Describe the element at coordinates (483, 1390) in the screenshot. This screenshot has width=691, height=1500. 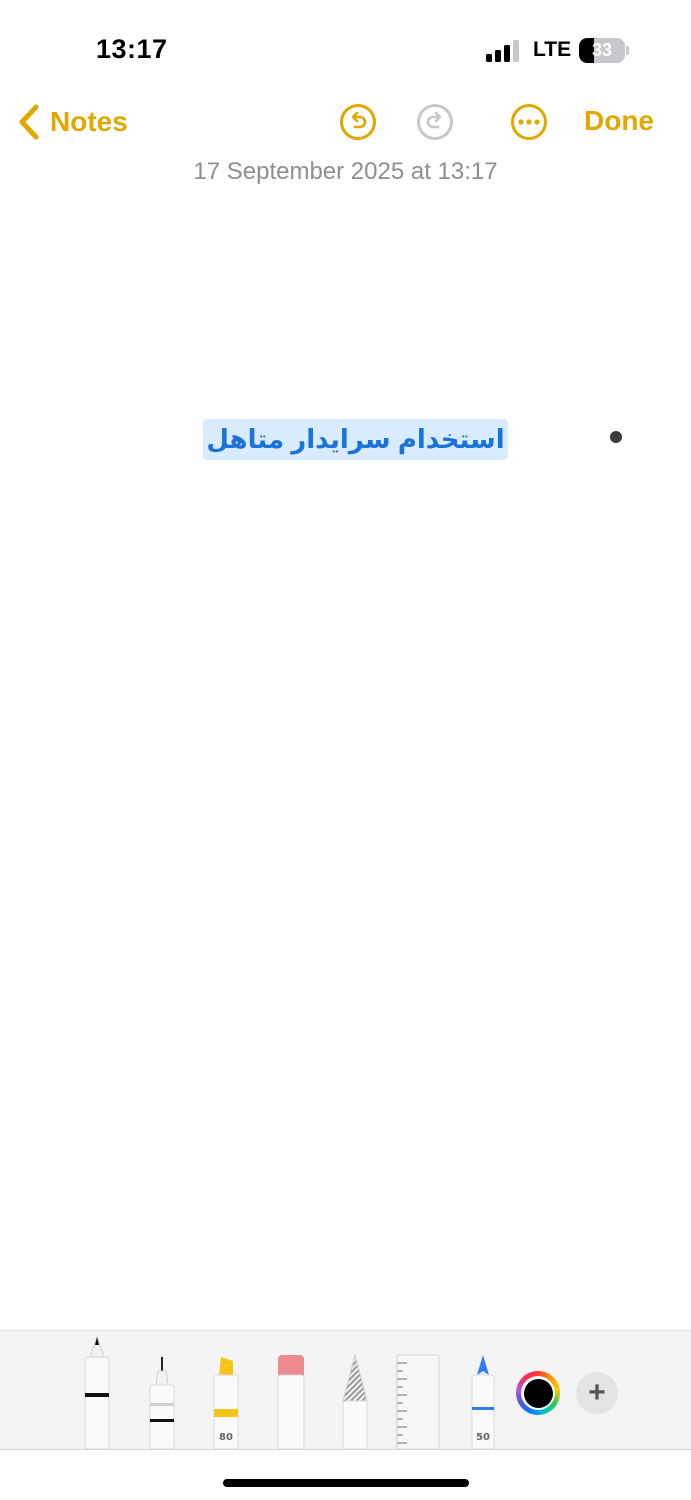
I see `marker-tool: 50` at that location.